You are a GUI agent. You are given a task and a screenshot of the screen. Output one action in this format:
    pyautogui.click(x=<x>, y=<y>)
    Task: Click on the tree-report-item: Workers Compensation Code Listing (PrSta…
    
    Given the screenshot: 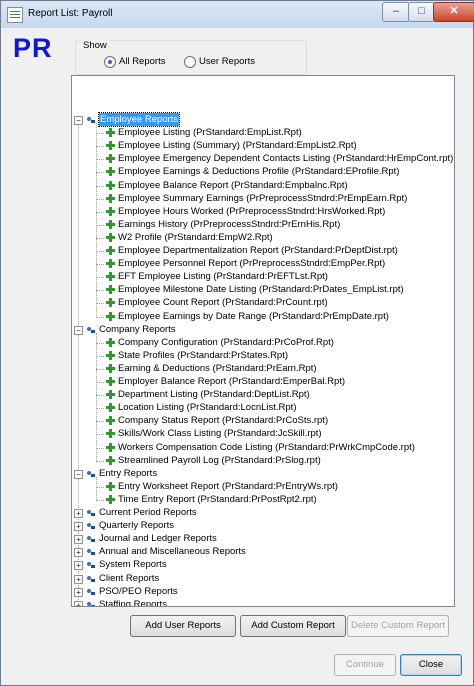 What is the action you would take?
    pyautogui.click(x=266, y=447)
    